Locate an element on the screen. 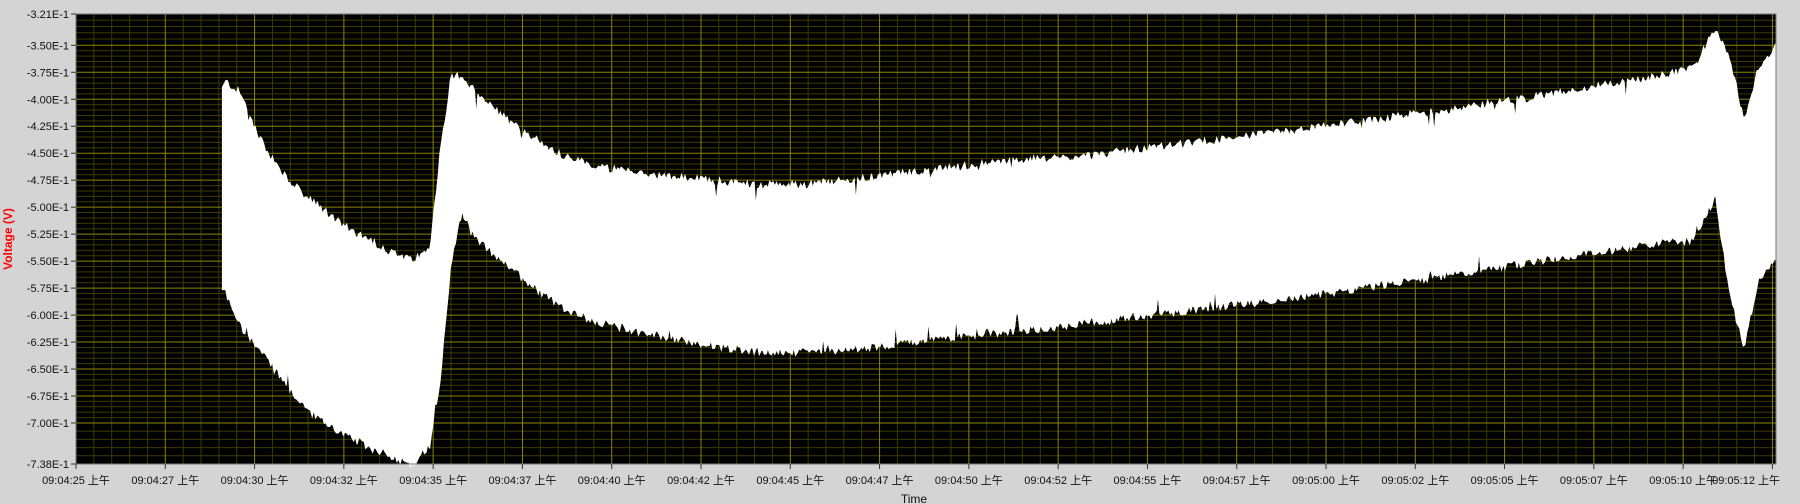 This screenshot has width=1800, height=504. x-tick-label: 09:04:25 上午 is located at coordinates (76, 480).